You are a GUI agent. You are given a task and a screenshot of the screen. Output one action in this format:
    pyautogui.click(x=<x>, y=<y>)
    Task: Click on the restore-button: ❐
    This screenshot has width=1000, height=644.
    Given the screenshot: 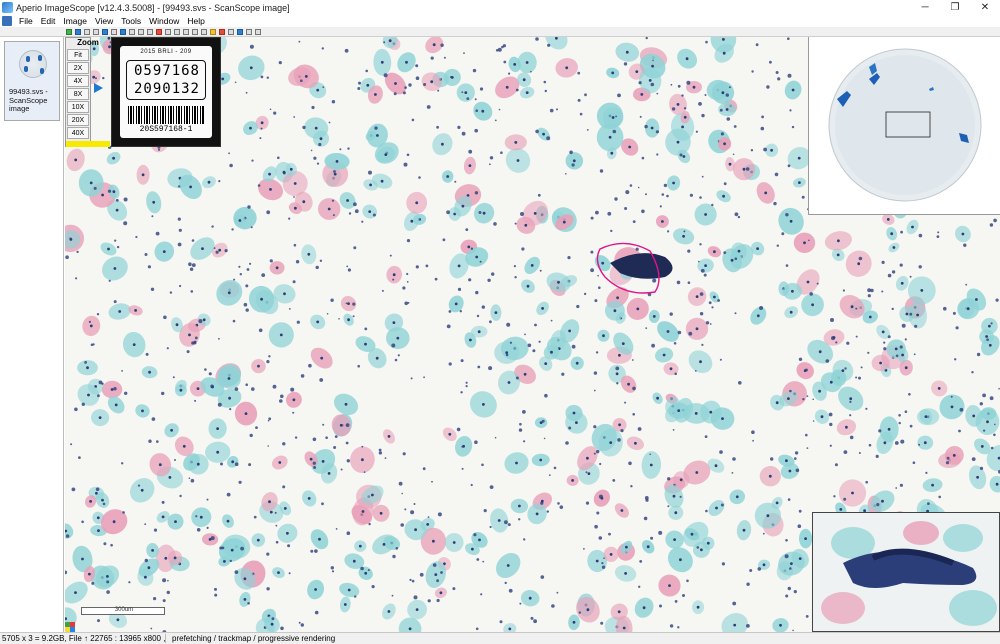 What is the action you would take?
    pyautogui.click(x=955, y=7)
    